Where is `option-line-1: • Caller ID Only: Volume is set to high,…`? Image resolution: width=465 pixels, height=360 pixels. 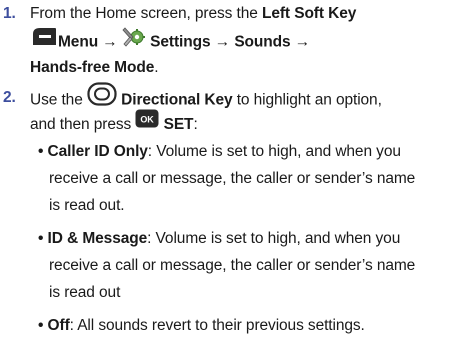 option-line-1: • Caller ID Only: Volume is set to high,… is located at coordinates (219, 151).